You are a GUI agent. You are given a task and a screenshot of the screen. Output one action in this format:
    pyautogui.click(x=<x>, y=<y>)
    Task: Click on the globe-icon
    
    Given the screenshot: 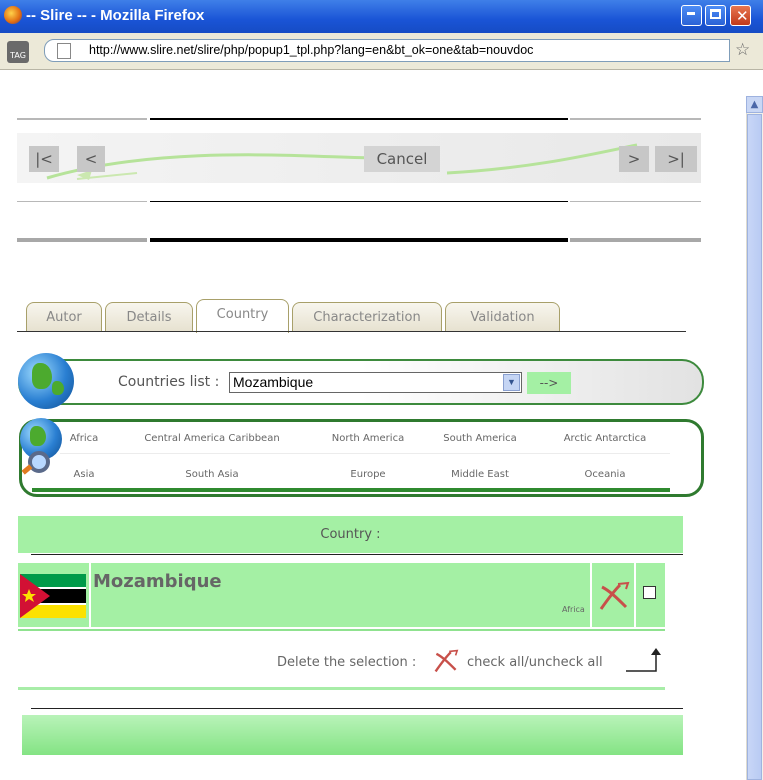 What is the action you would take?
    pyautogui.click(x=46, y=381)
    